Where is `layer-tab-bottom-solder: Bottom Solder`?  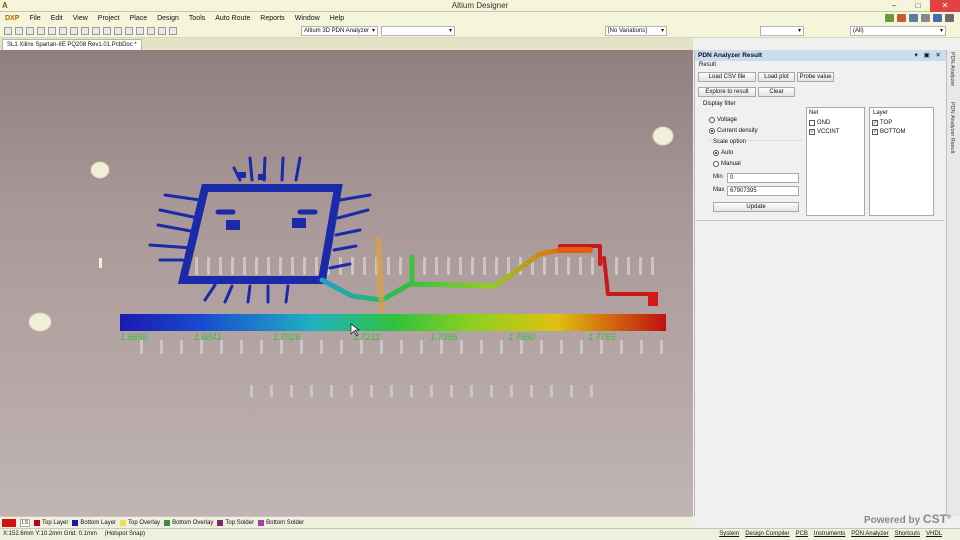
layer-tab-bottom-solder: Bottom Solder is located at coordinates (281, 522).